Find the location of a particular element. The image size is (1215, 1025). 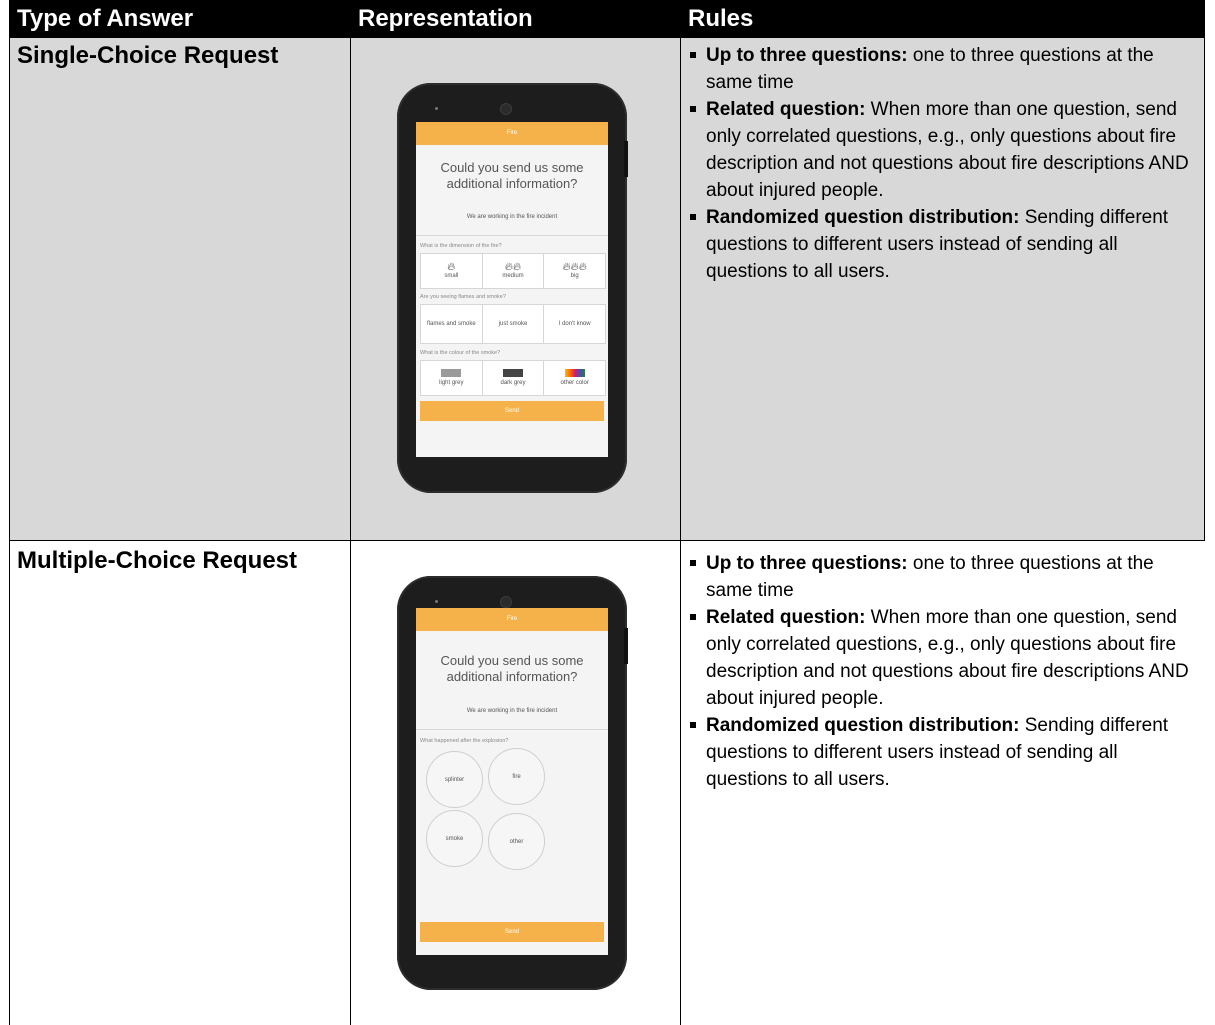

question-label: What happened after the explosion? is located at coordinates (464, 741).